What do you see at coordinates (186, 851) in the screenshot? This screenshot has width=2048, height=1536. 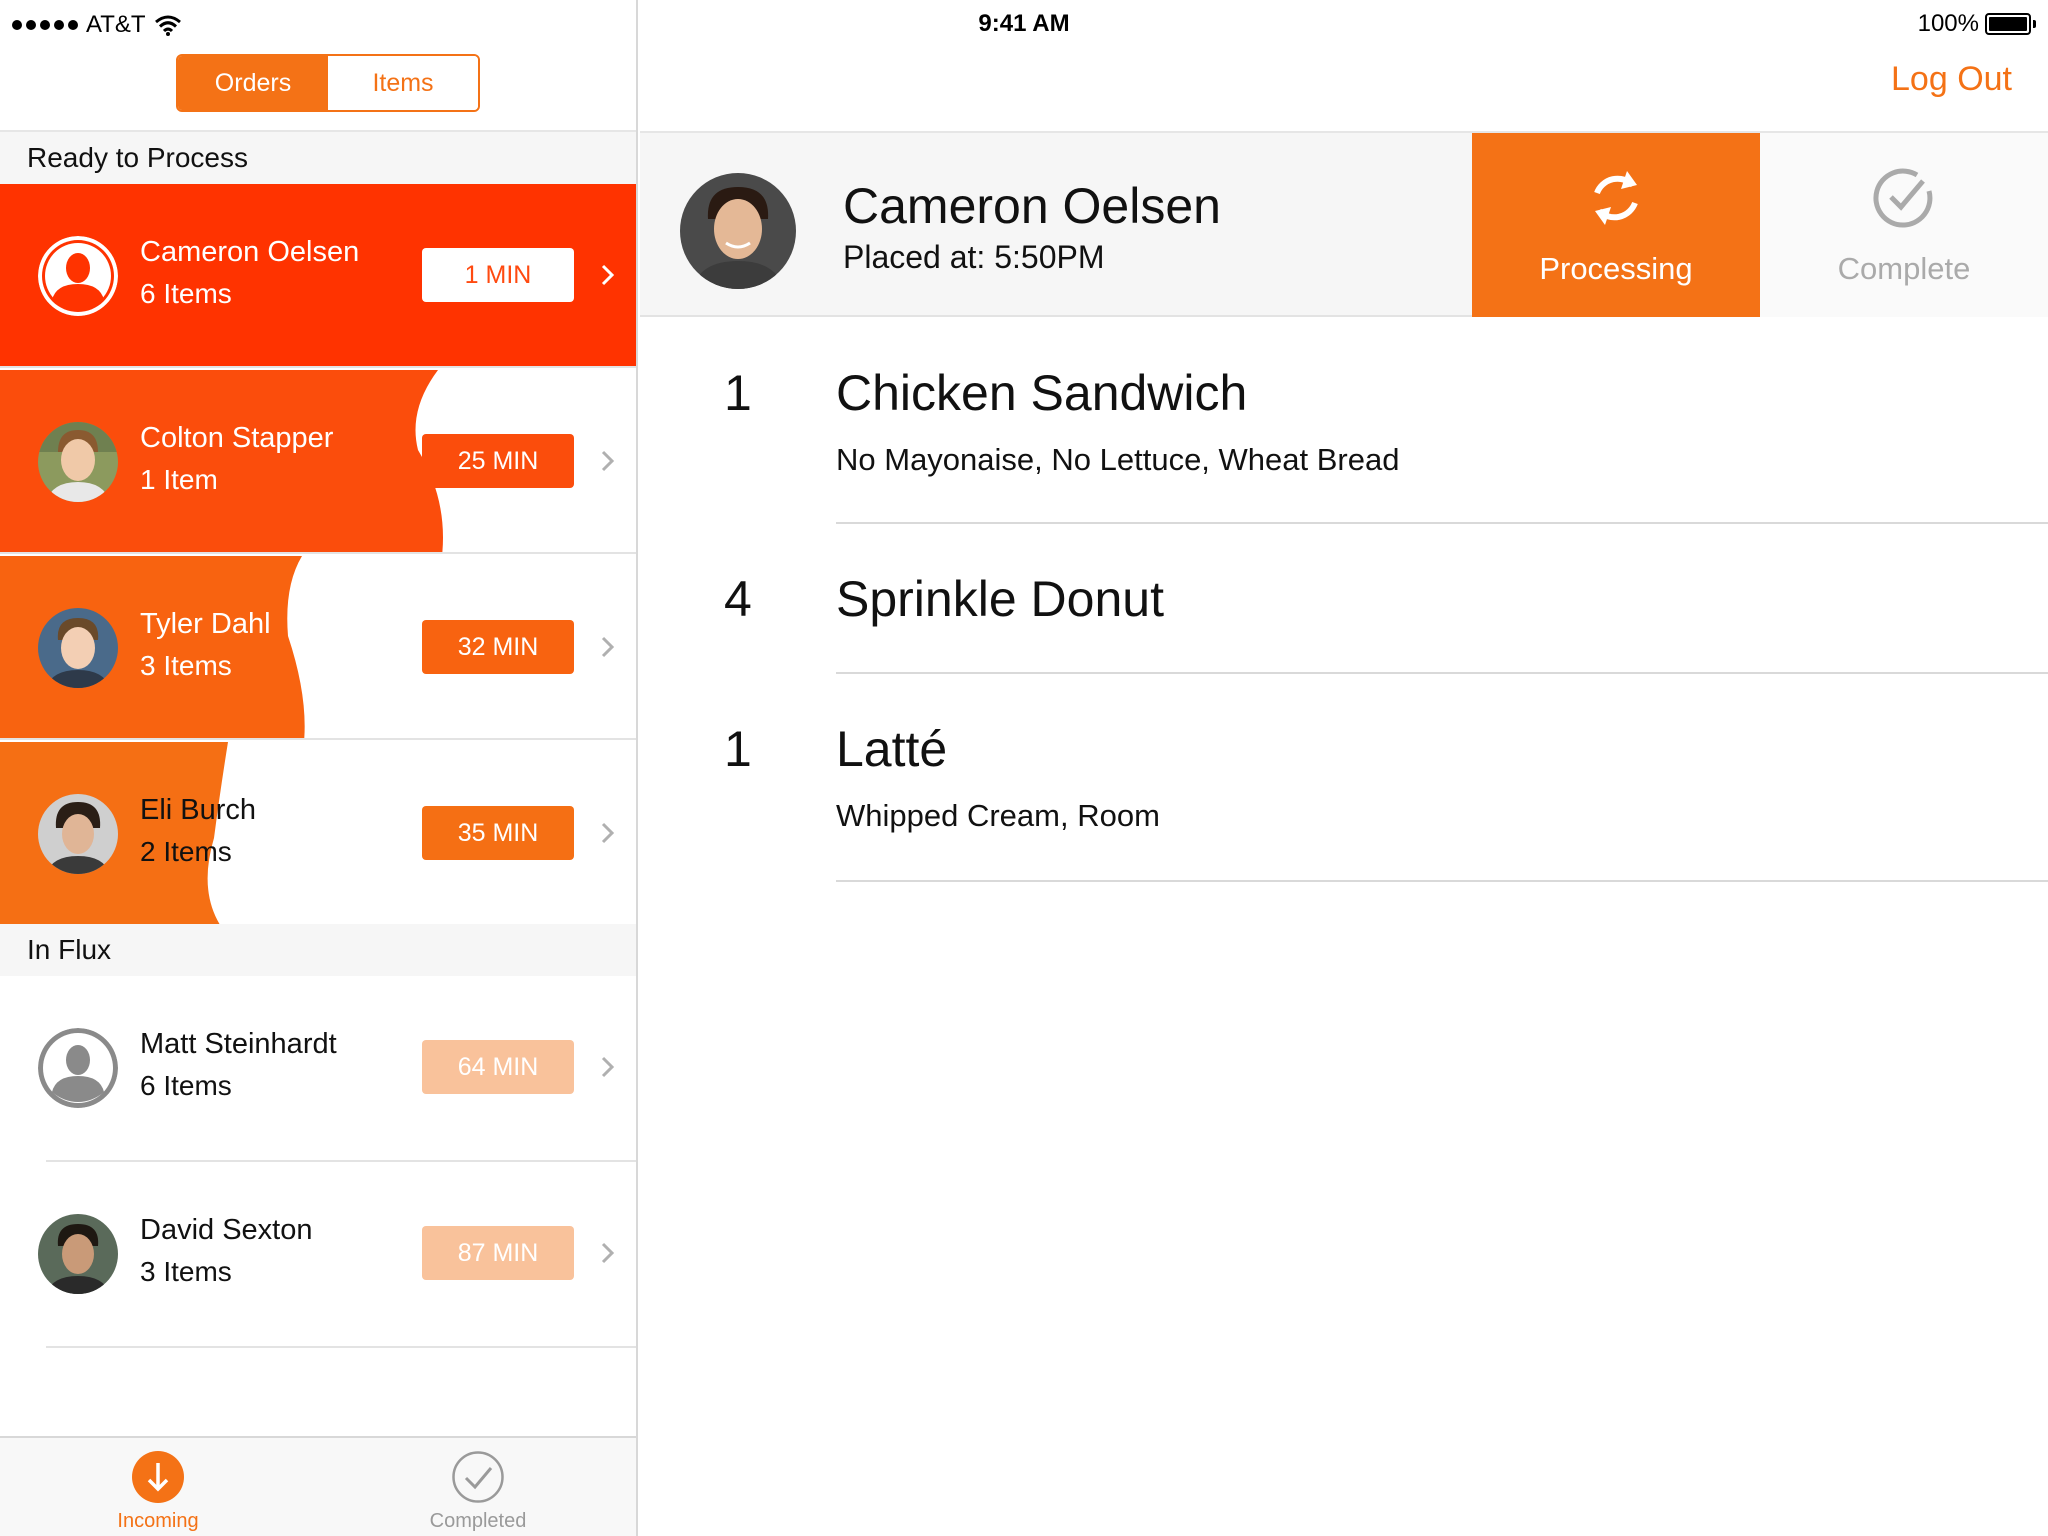 I see `item-count: 2 Items` at bounding box center [186, 851].